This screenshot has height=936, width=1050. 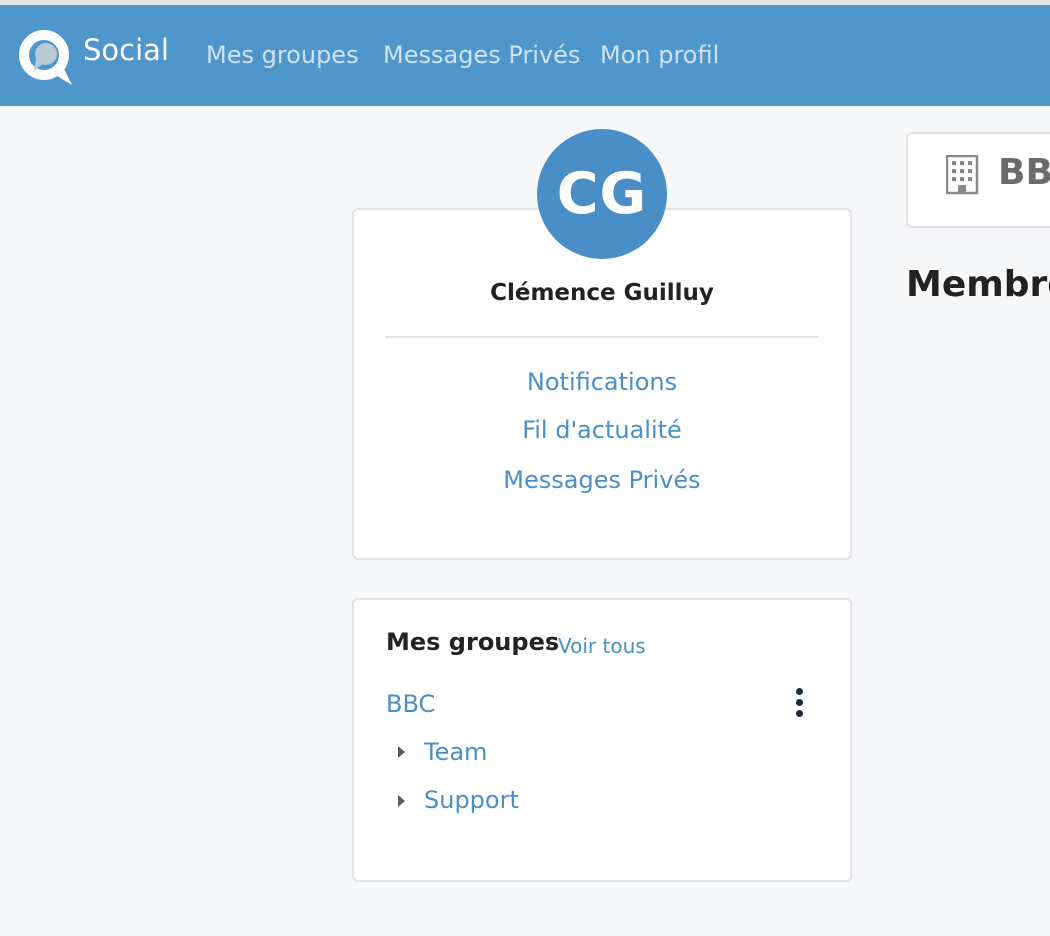 I want to click on profile-link-fil-actualite: Fil d'actualité, so click(x=602, y=430).